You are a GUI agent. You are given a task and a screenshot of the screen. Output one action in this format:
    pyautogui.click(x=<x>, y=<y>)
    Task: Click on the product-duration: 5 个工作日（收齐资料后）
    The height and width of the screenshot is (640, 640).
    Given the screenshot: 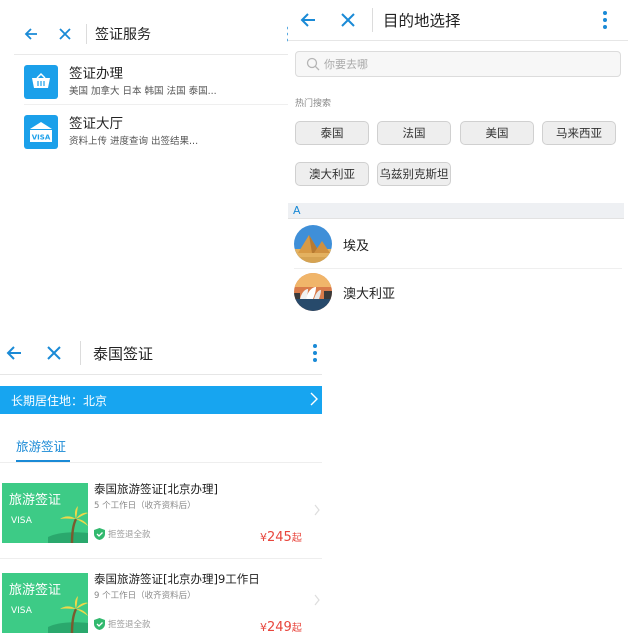 What is the action you would take?
    pyautogui.click(x=145, y=506)
    